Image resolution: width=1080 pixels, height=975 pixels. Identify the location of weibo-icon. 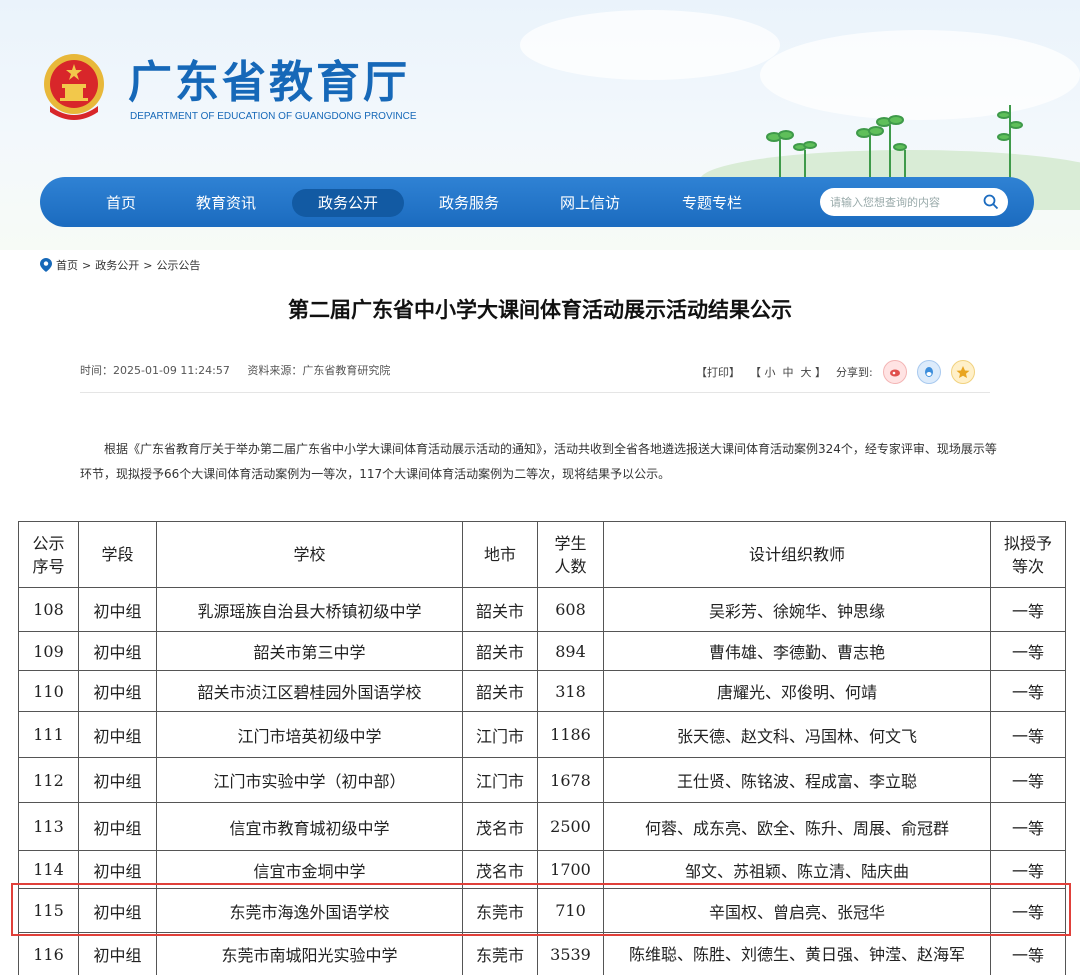
(894, 372).